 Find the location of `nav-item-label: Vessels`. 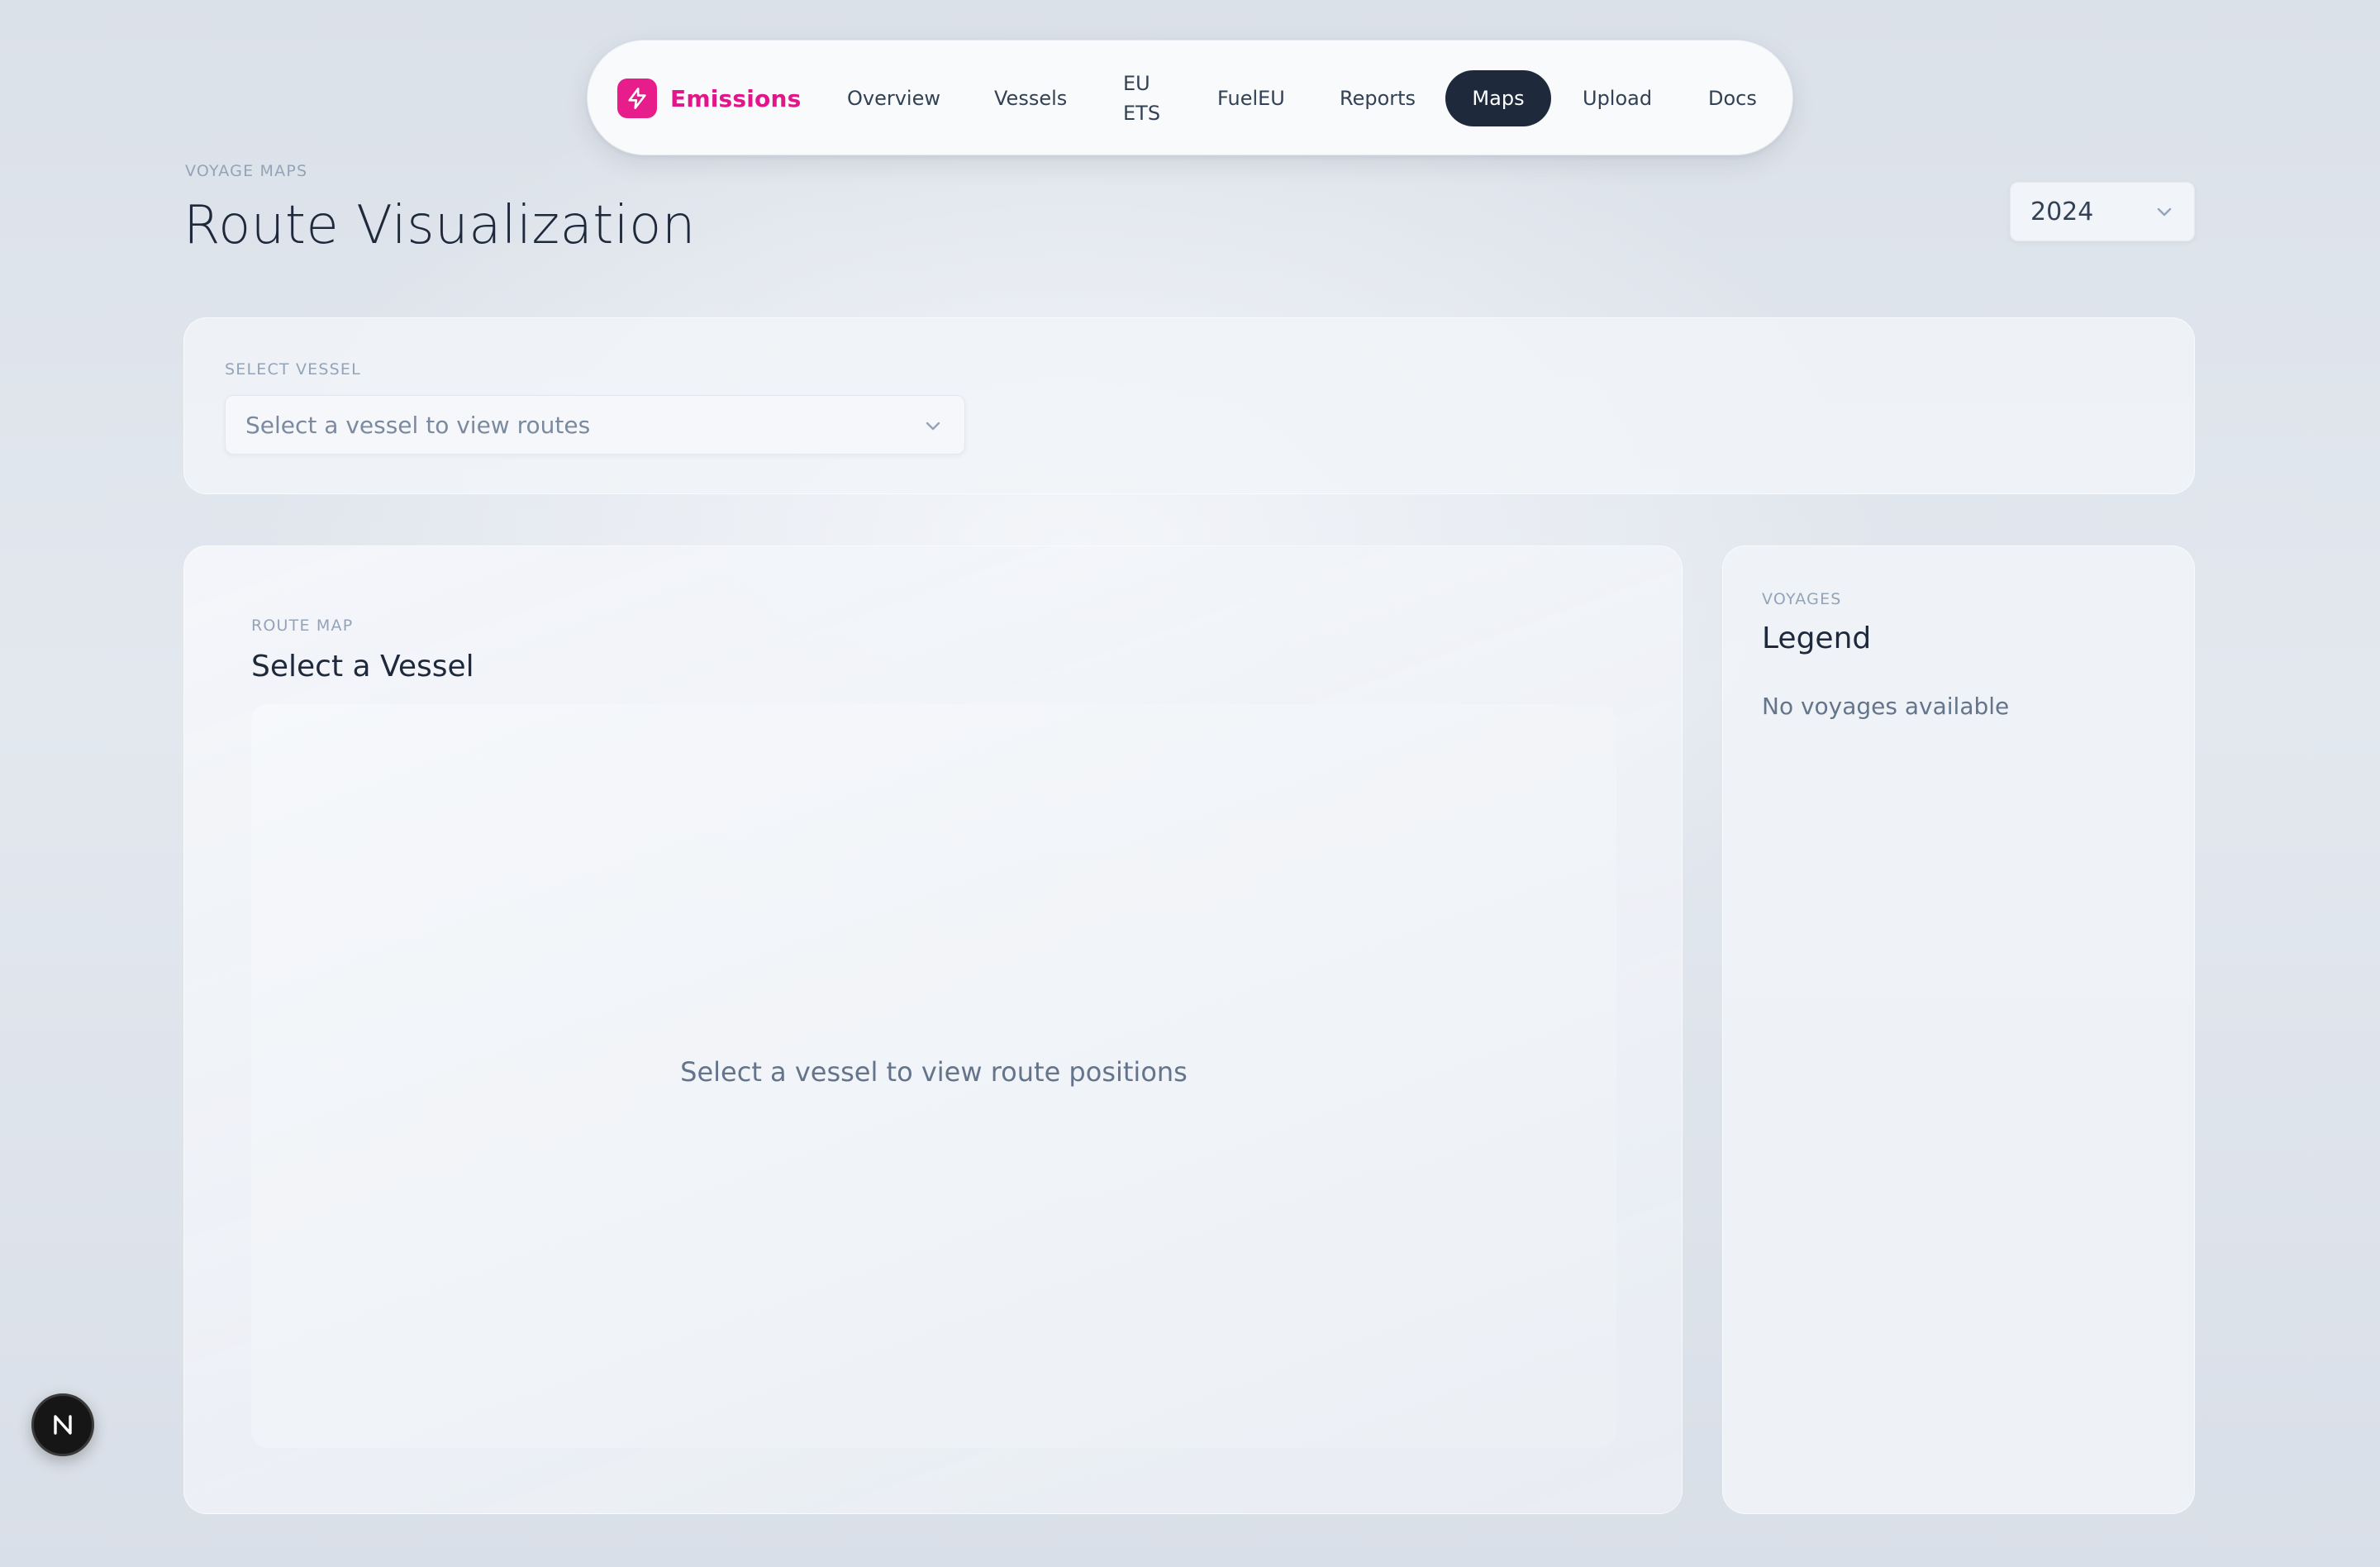

nav-item-label: Vessels is located at coordinates (1031, 98).